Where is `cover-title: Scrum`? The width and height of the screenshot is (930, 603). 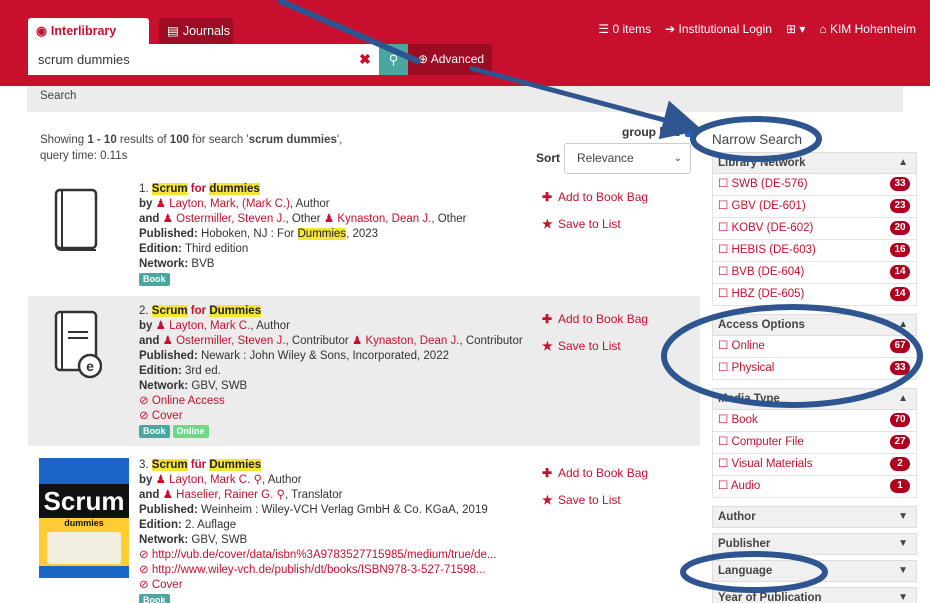 cover-title: Scrum is located at coordinates (84, 501).